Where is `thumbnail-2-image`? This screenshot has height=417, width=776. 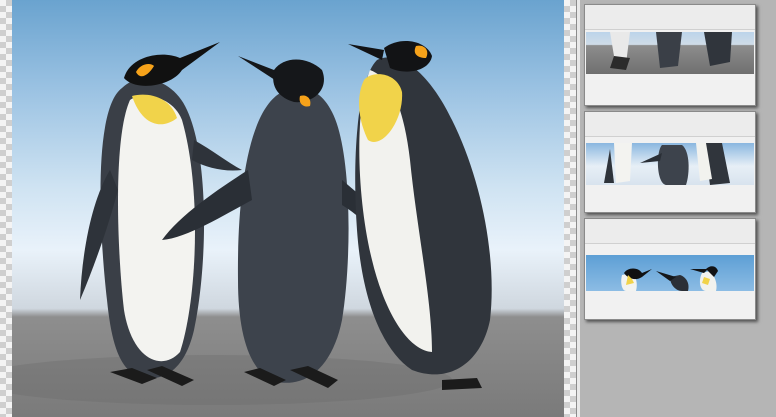 thumbnail-2-image is located at coordinates (670, 164).